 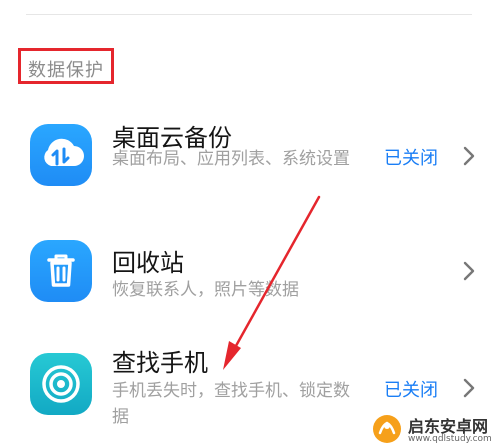 I want to click on watermark-logo-icon, so click(x=387, y=429).